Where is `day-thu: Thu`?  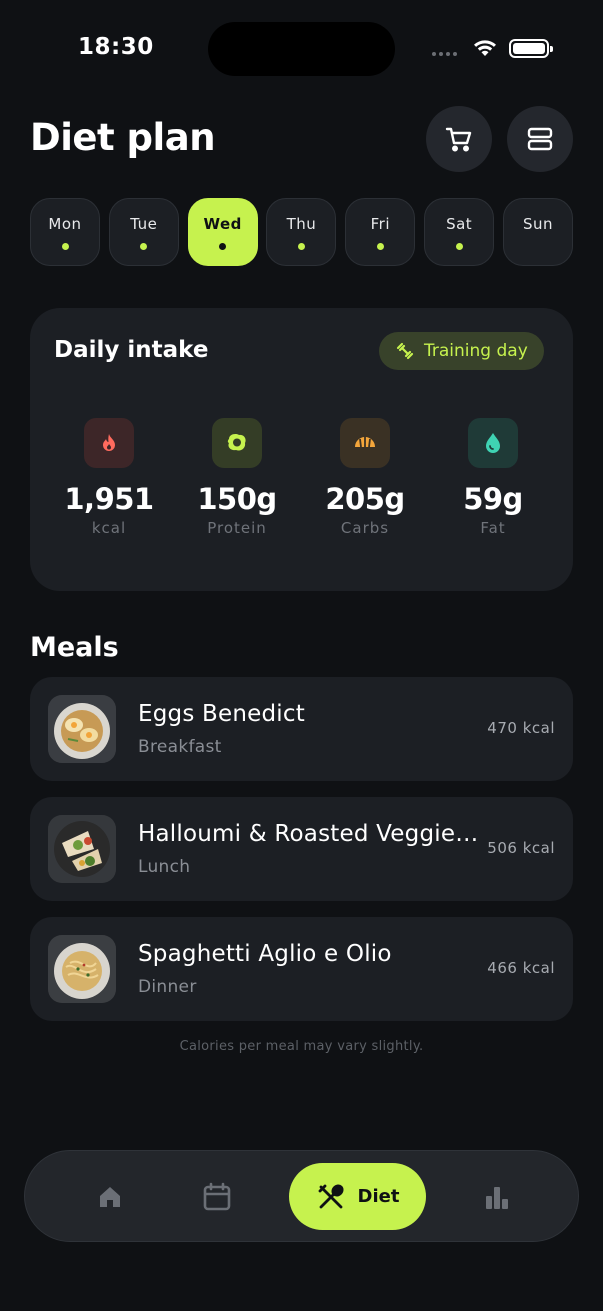 day-thu: Thu is located at coordinates (301, 232).